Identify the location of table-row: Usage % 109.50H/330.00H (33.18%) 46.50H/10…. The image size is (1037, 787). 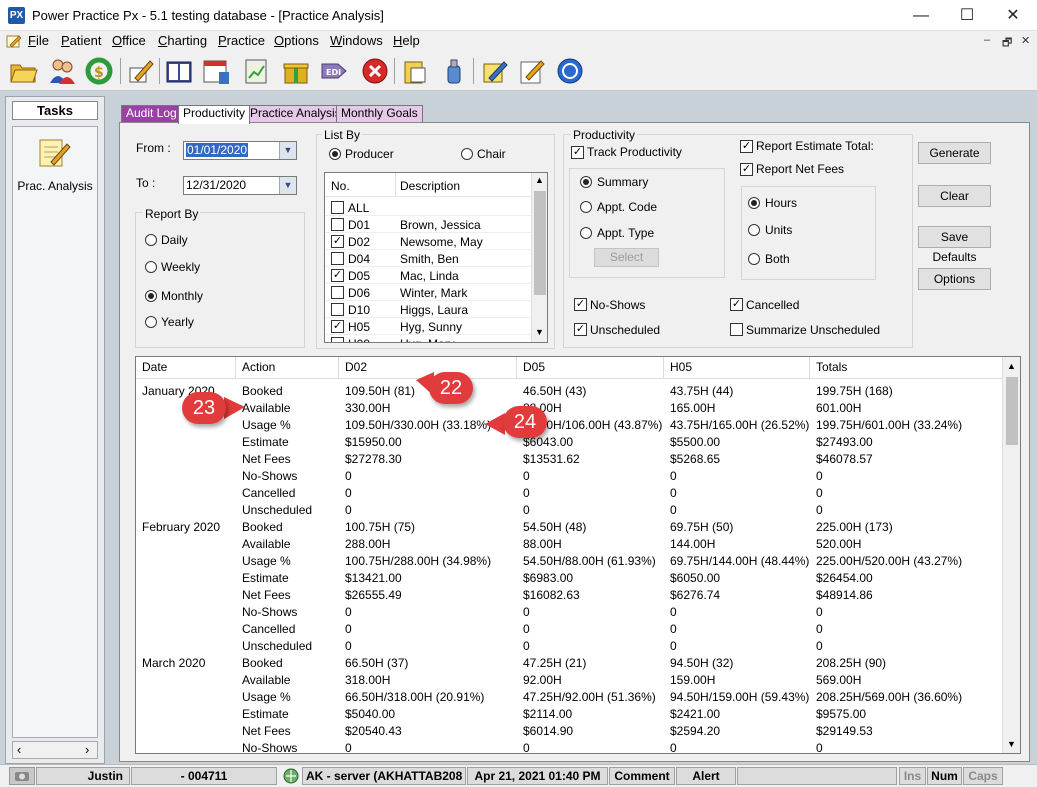
(569, 426).